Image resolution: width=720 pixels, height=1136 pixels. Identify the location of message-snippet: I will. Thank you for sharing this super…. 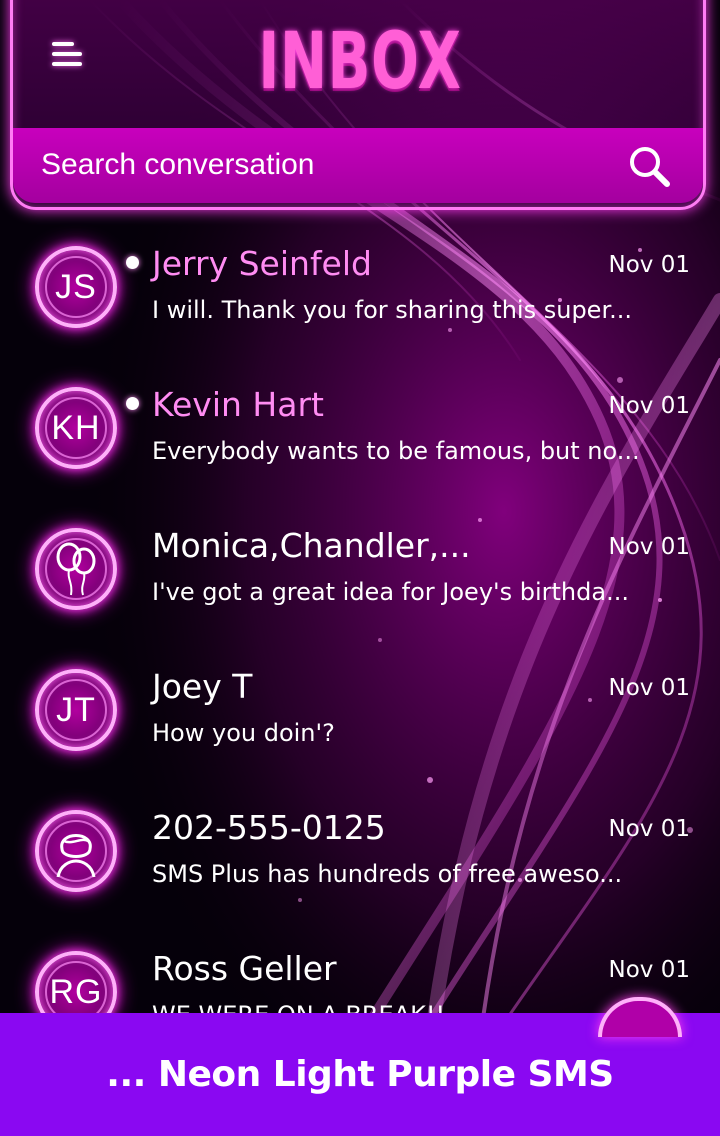
(392, 310).